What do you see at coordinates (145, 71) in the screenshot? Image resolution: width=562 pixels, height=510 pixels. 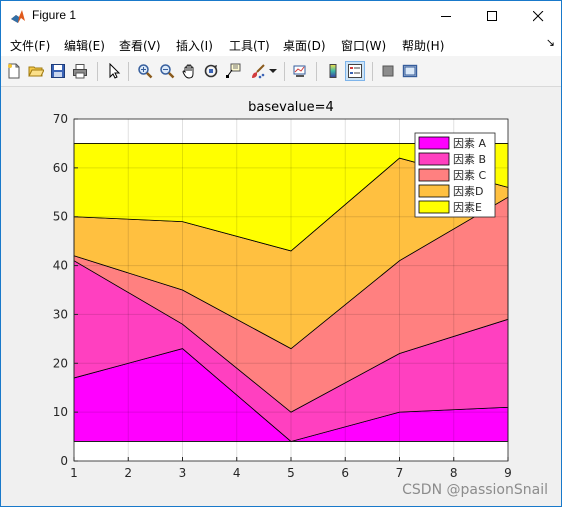 I see `zoom-in-icon` at bounding box center [145, 71].